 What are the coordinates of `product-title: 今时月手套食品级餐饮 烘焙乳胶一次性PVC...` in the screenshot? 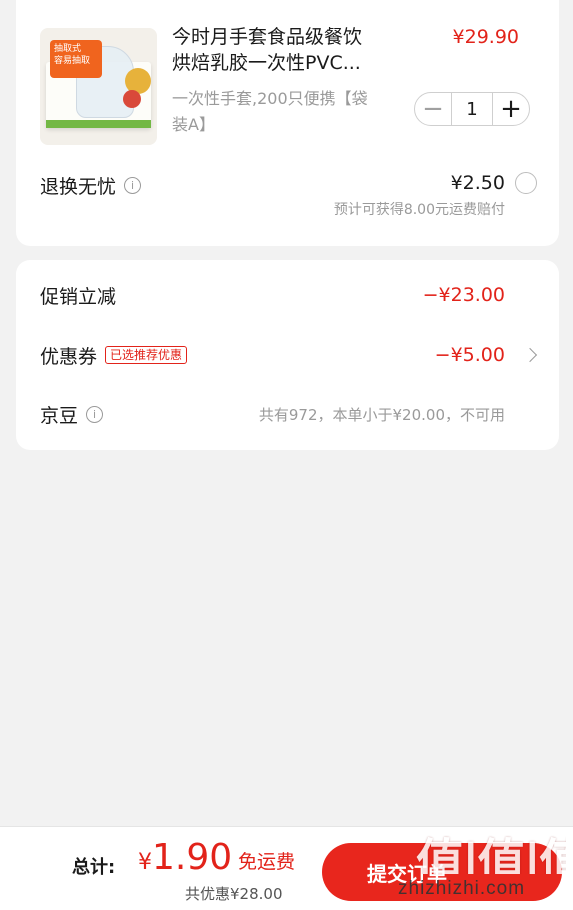 It's located at (290, 50).